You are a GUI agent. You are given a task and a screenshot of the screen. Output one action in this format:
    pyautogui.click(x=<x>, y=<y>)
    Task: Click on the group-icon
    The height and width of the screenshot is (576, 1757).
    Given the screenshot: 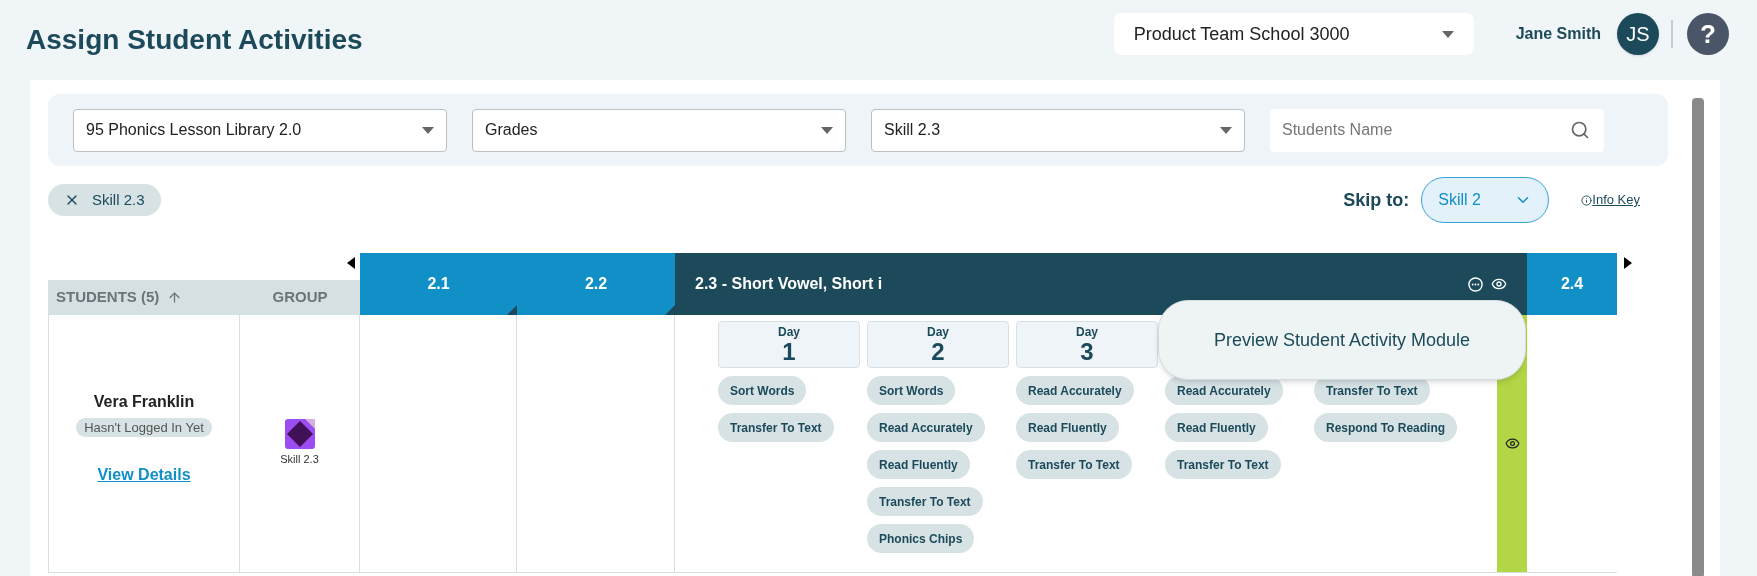 What is the action you would take?
    pyautogui.click(x=299, y=434)
    